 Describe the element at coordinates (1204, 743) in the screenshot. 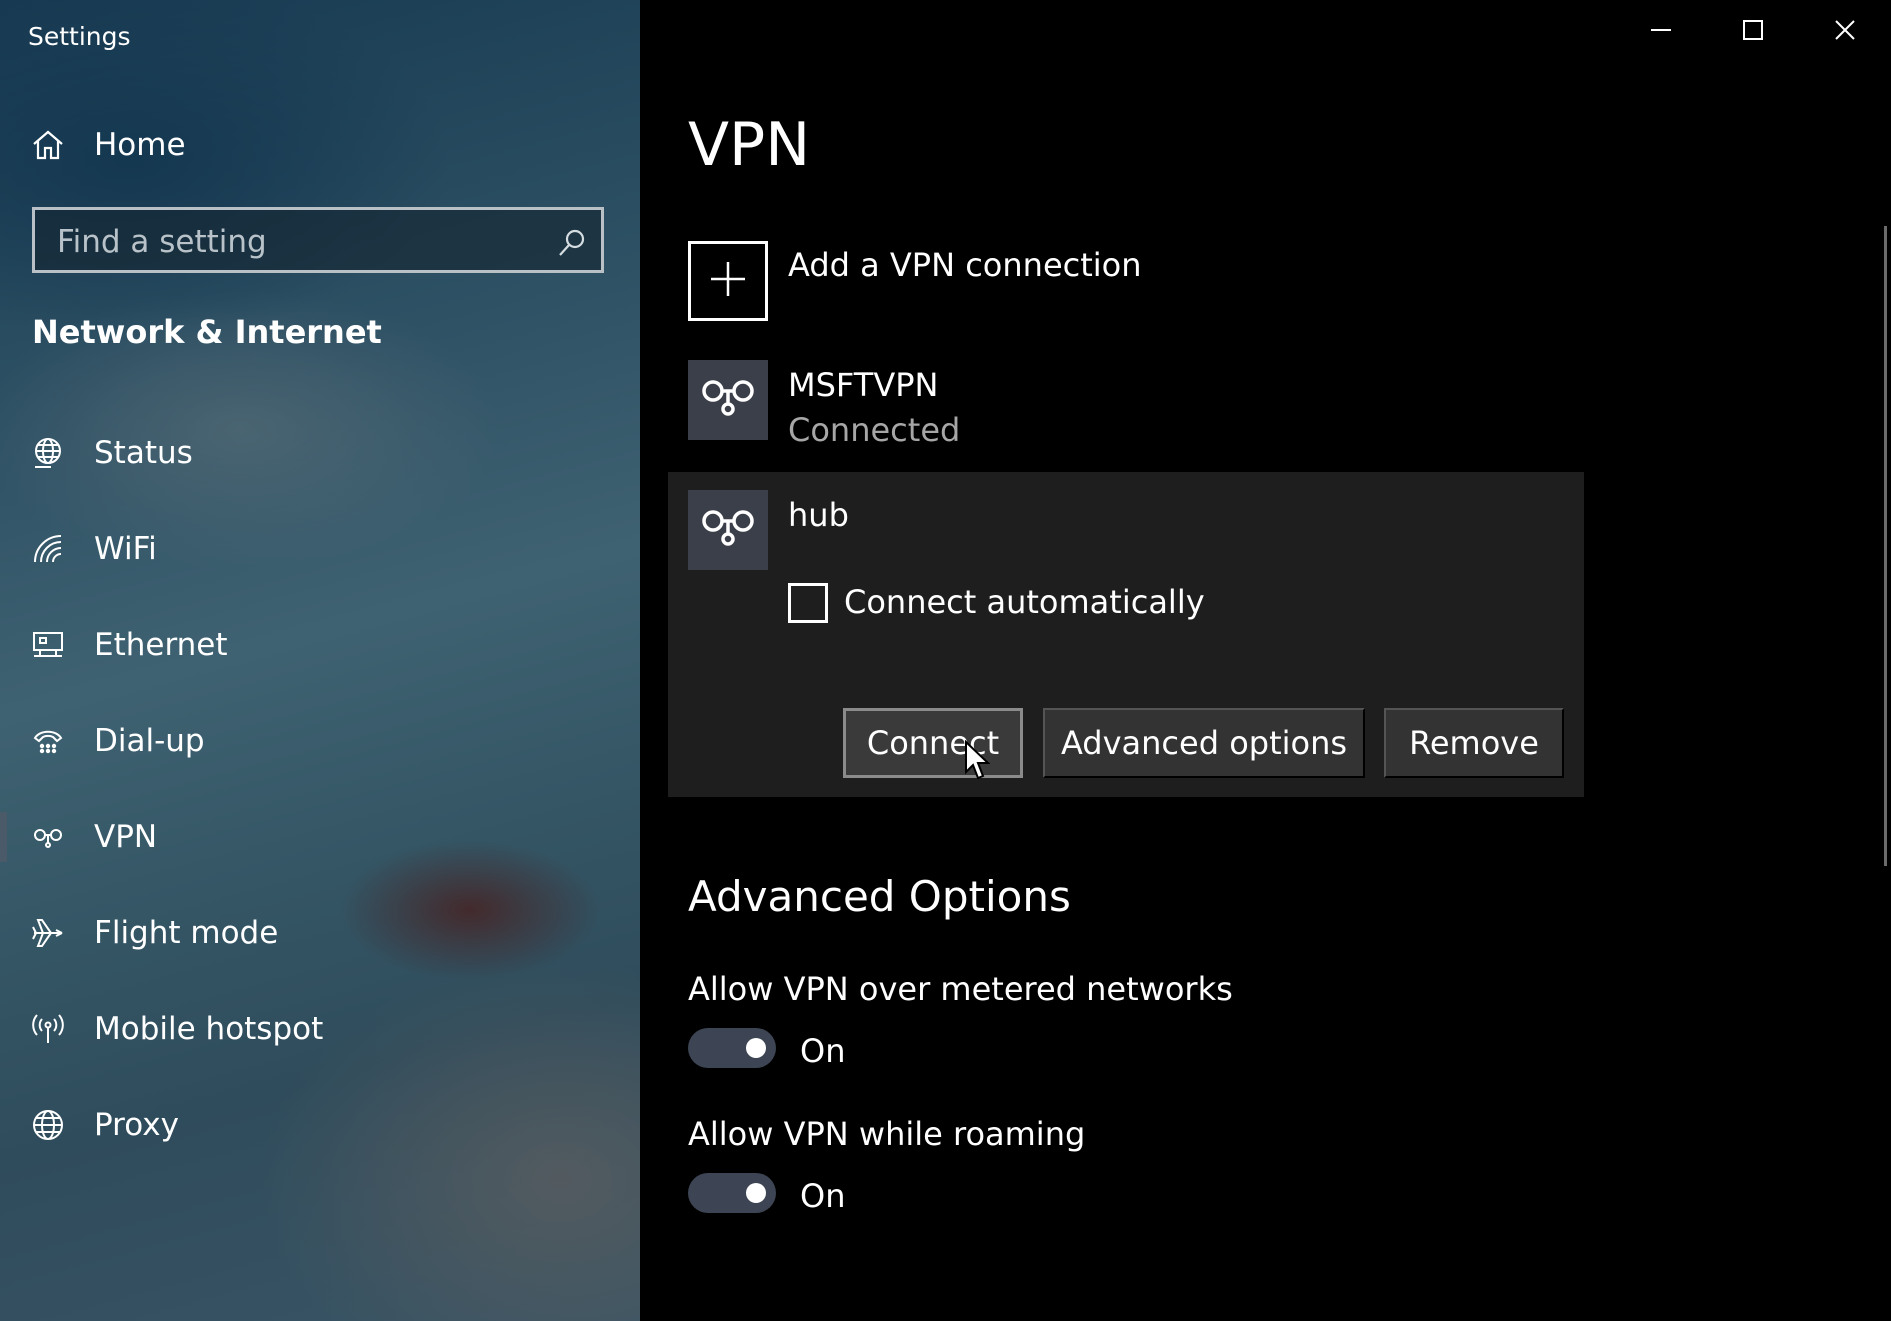

I see `advanced-options-button: Advanced options` at that location.